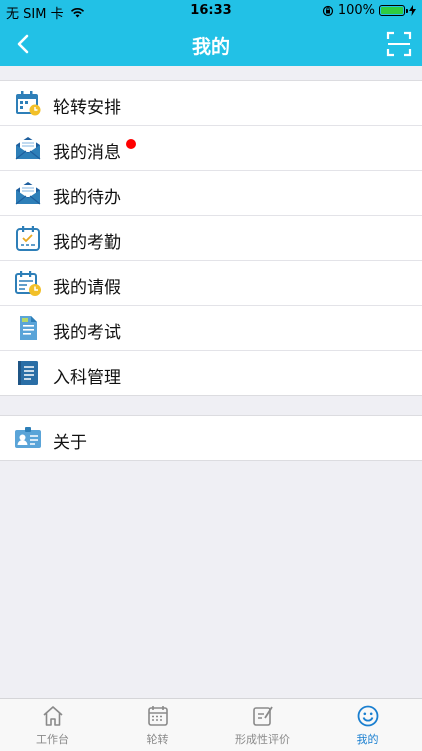 This screenshot has height=751, width=422. I want to click on status-right: 100%, so click(369, 10).